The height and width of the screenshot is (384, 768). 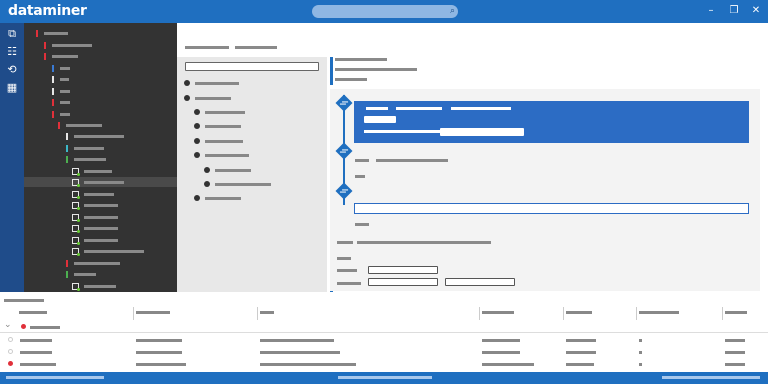 What do you see at coordinates (380, 119) in the screenshot?
I see `step-title` at bounding box center [380, 119].